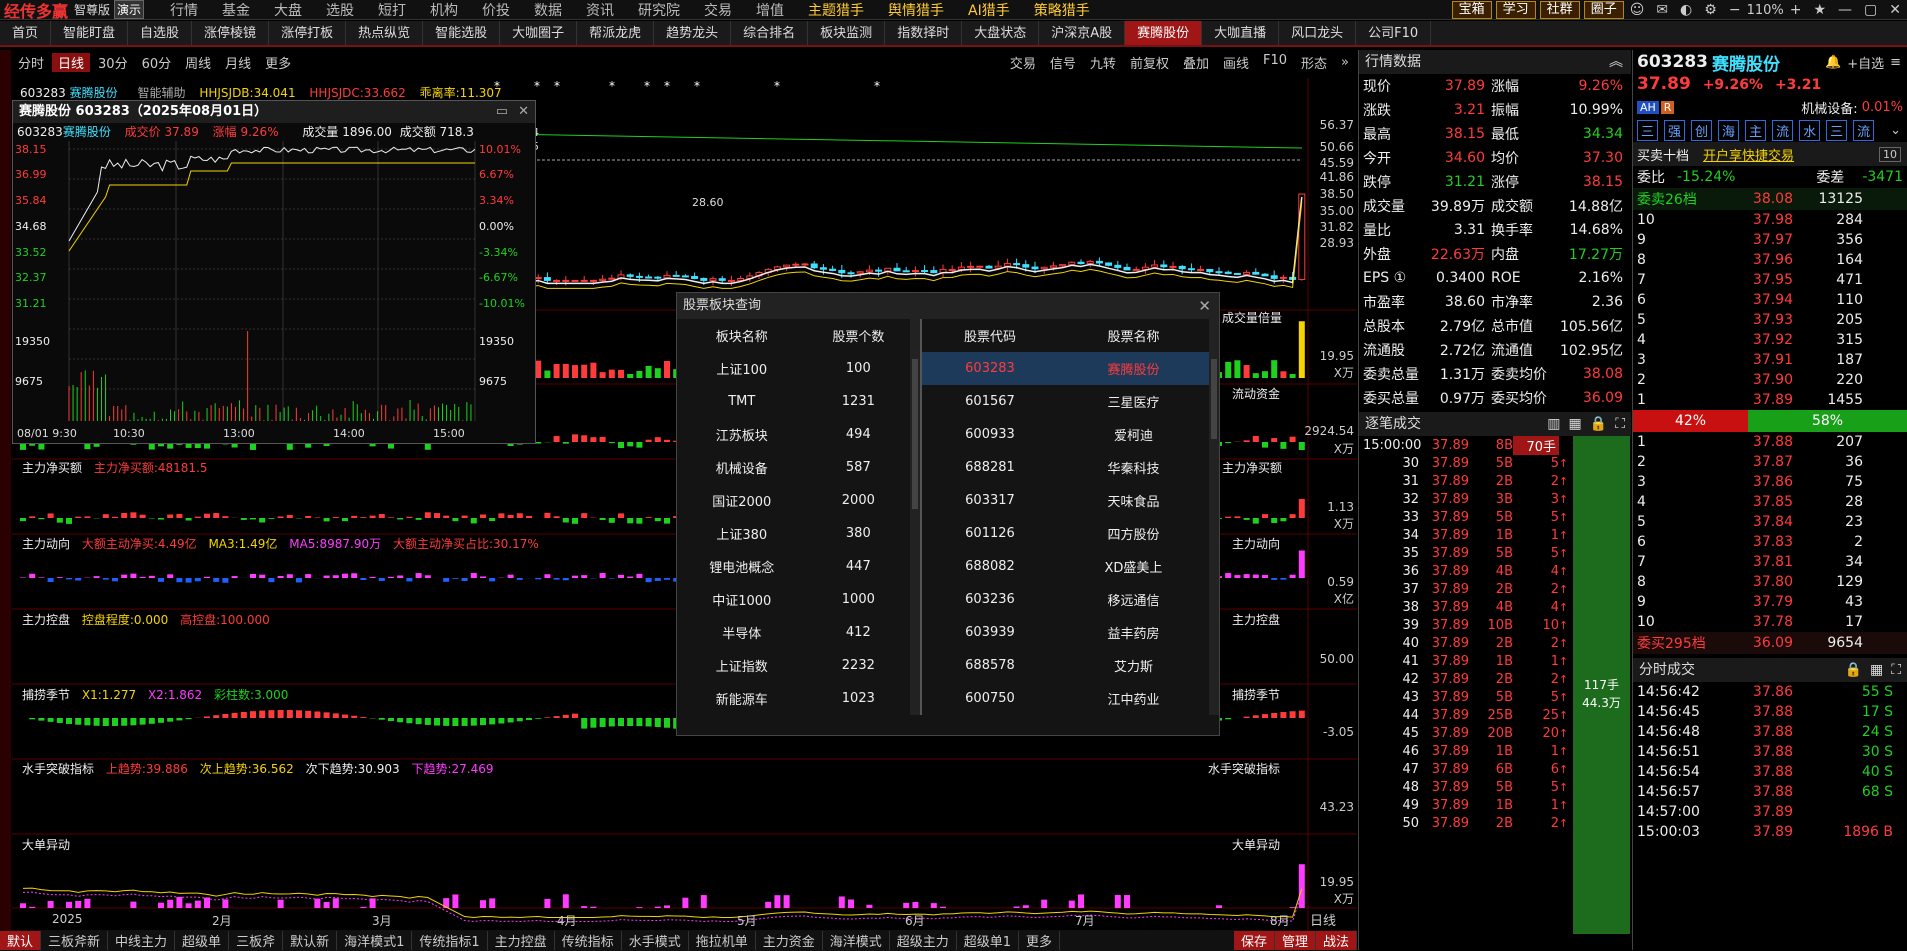 The image size is (1907, 951). Describe the element at coordinates (26, 33) in the screenshot. I see `tab-0: 首页` at that location.